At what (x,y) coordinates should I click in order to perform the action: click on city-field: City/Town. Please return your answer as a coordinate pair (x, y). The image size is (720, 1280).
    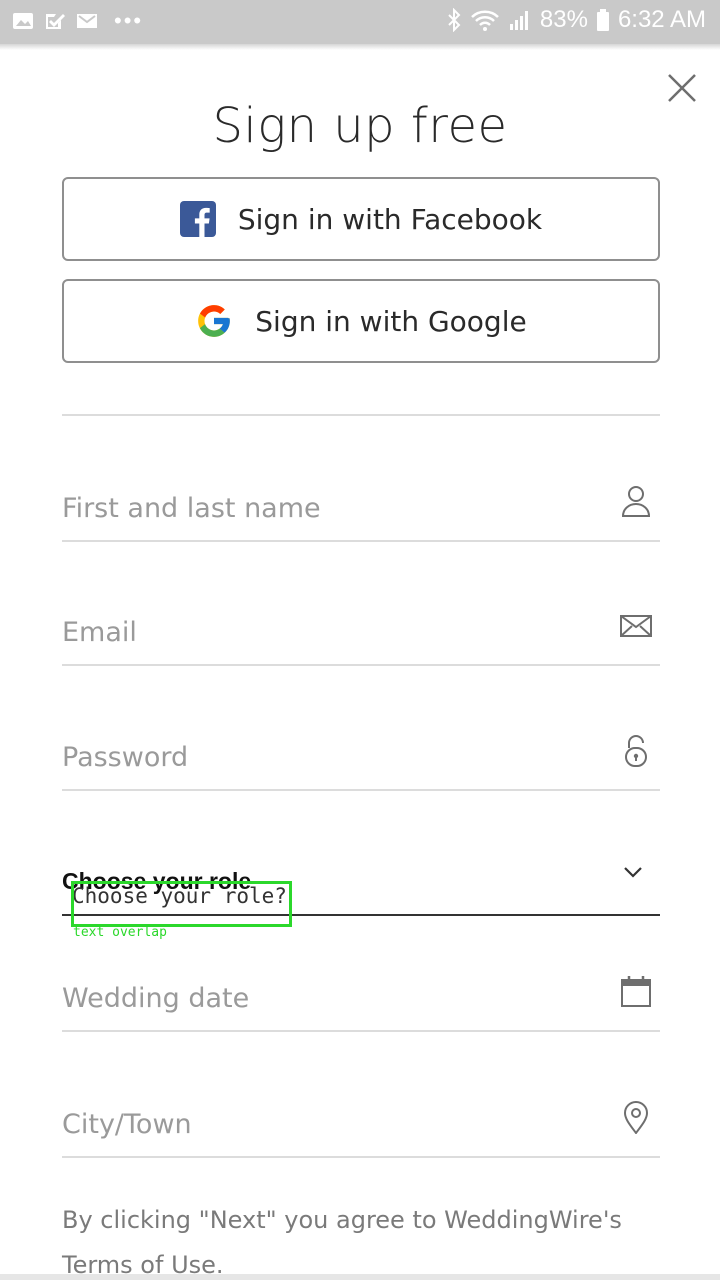
    Looking at the image, I should click on (361, 1123).